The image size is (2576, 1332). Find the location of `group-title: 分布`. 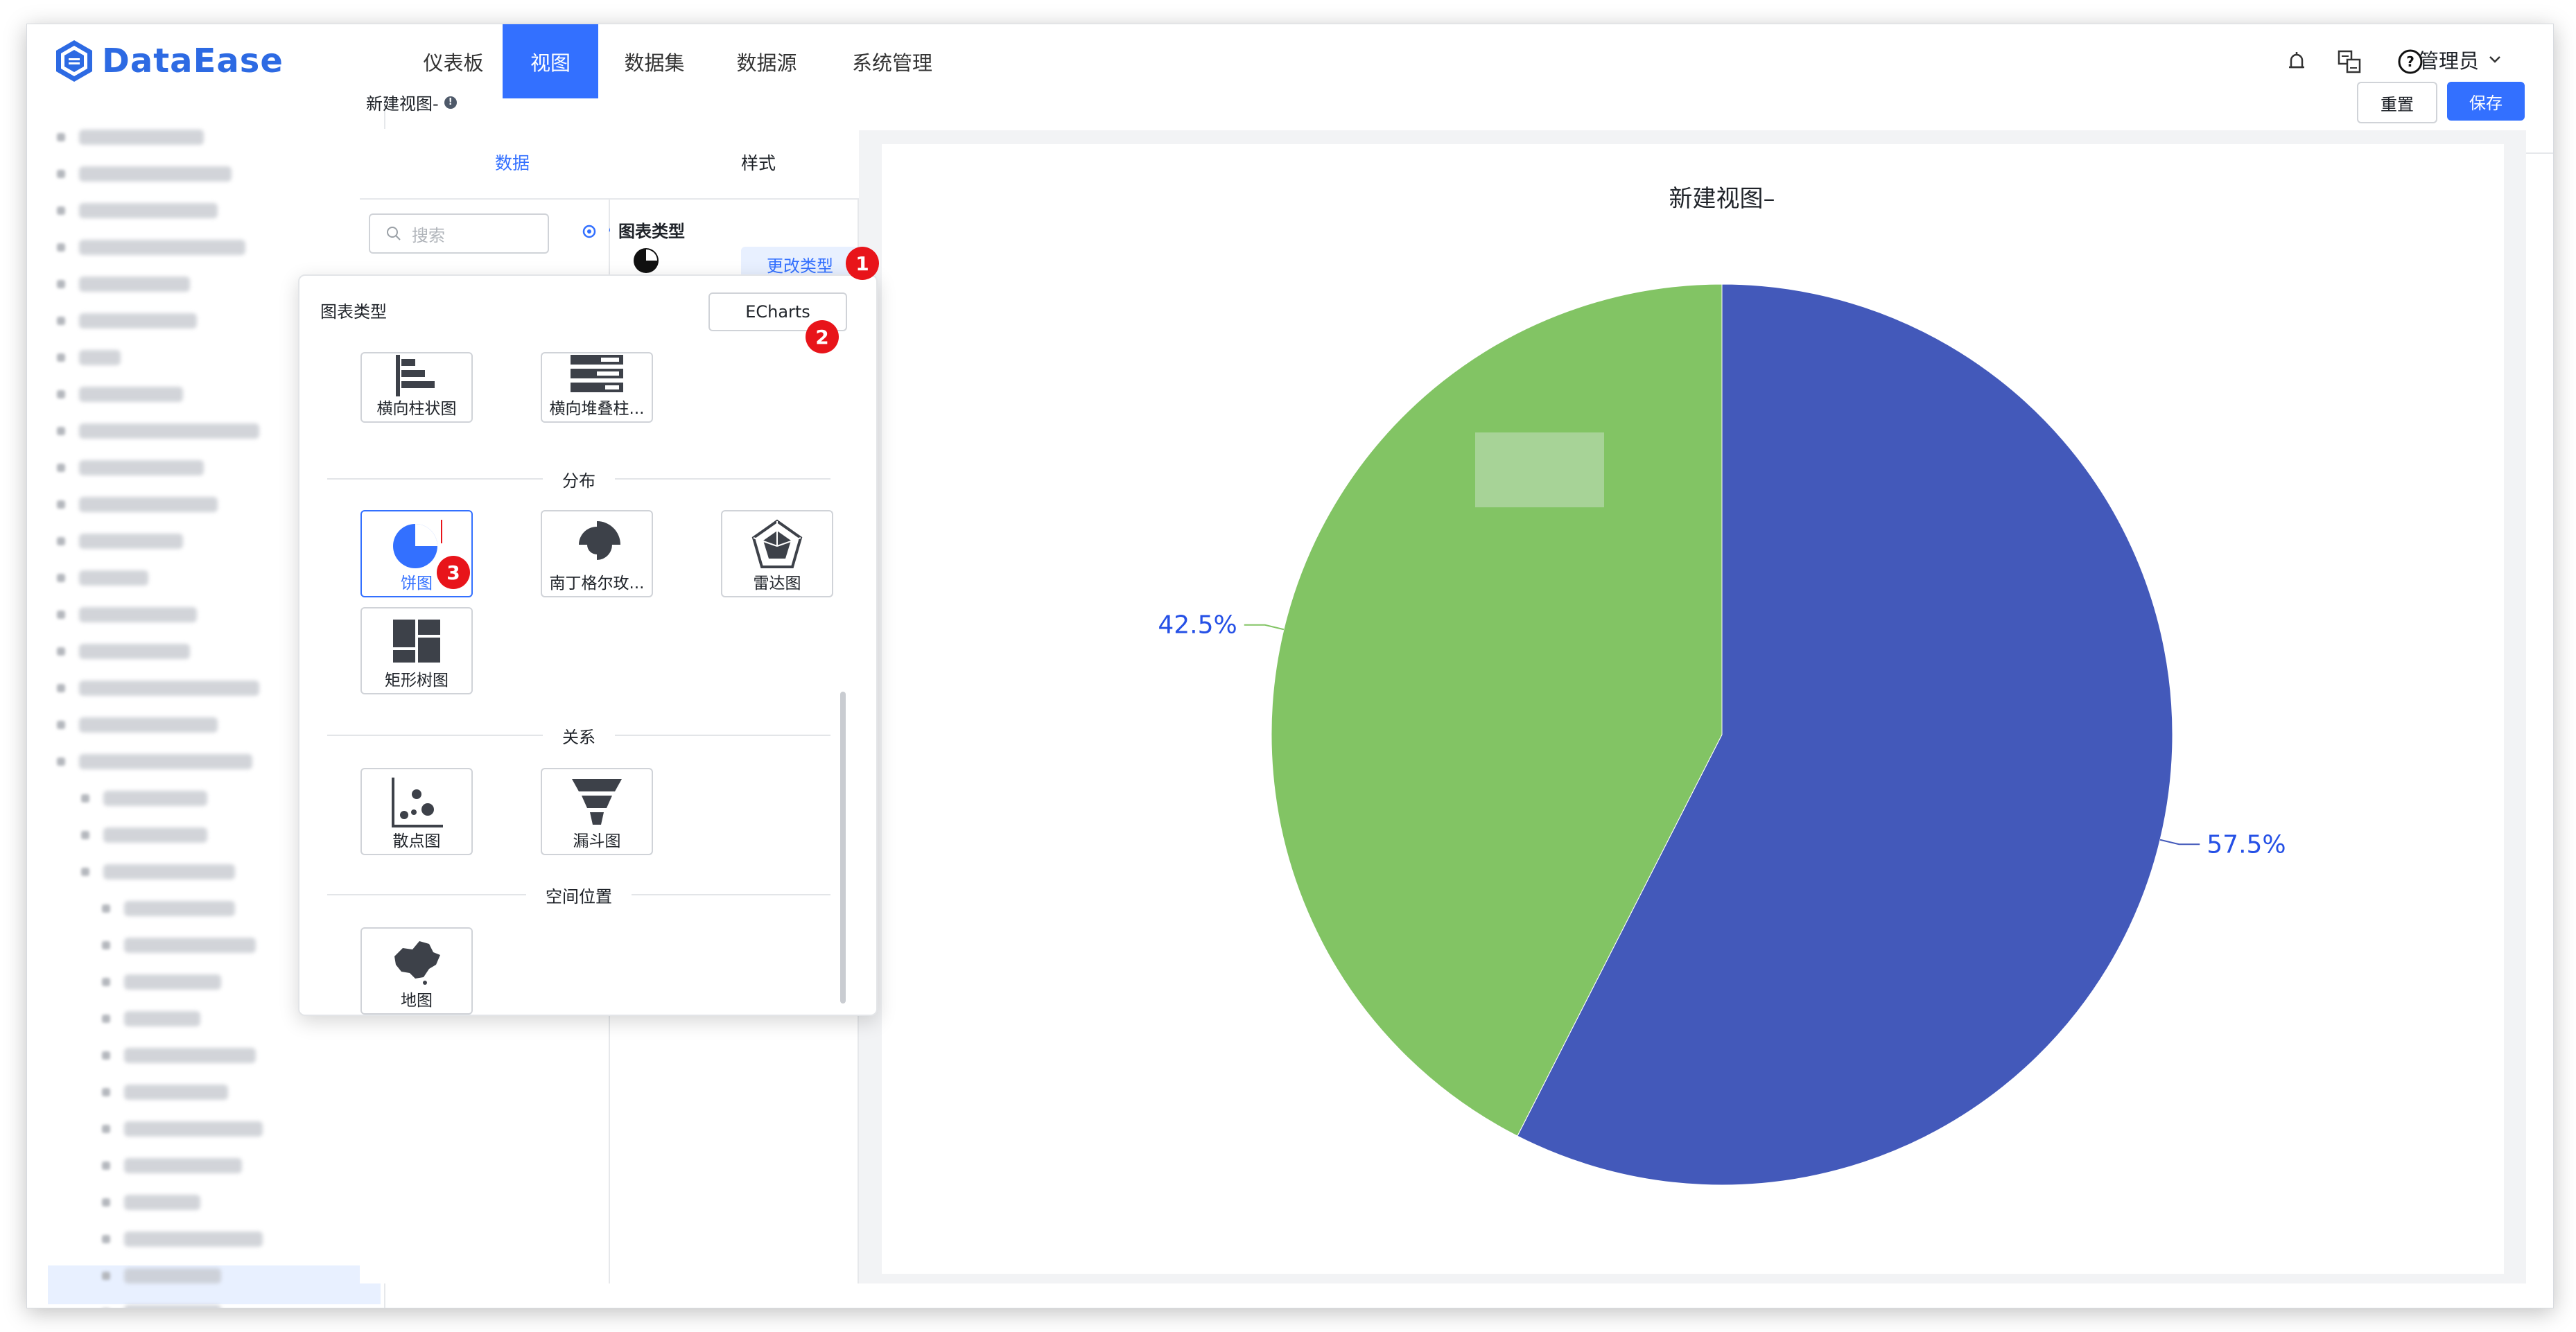

group-title: 分布 is located at coordinates (578, 481).